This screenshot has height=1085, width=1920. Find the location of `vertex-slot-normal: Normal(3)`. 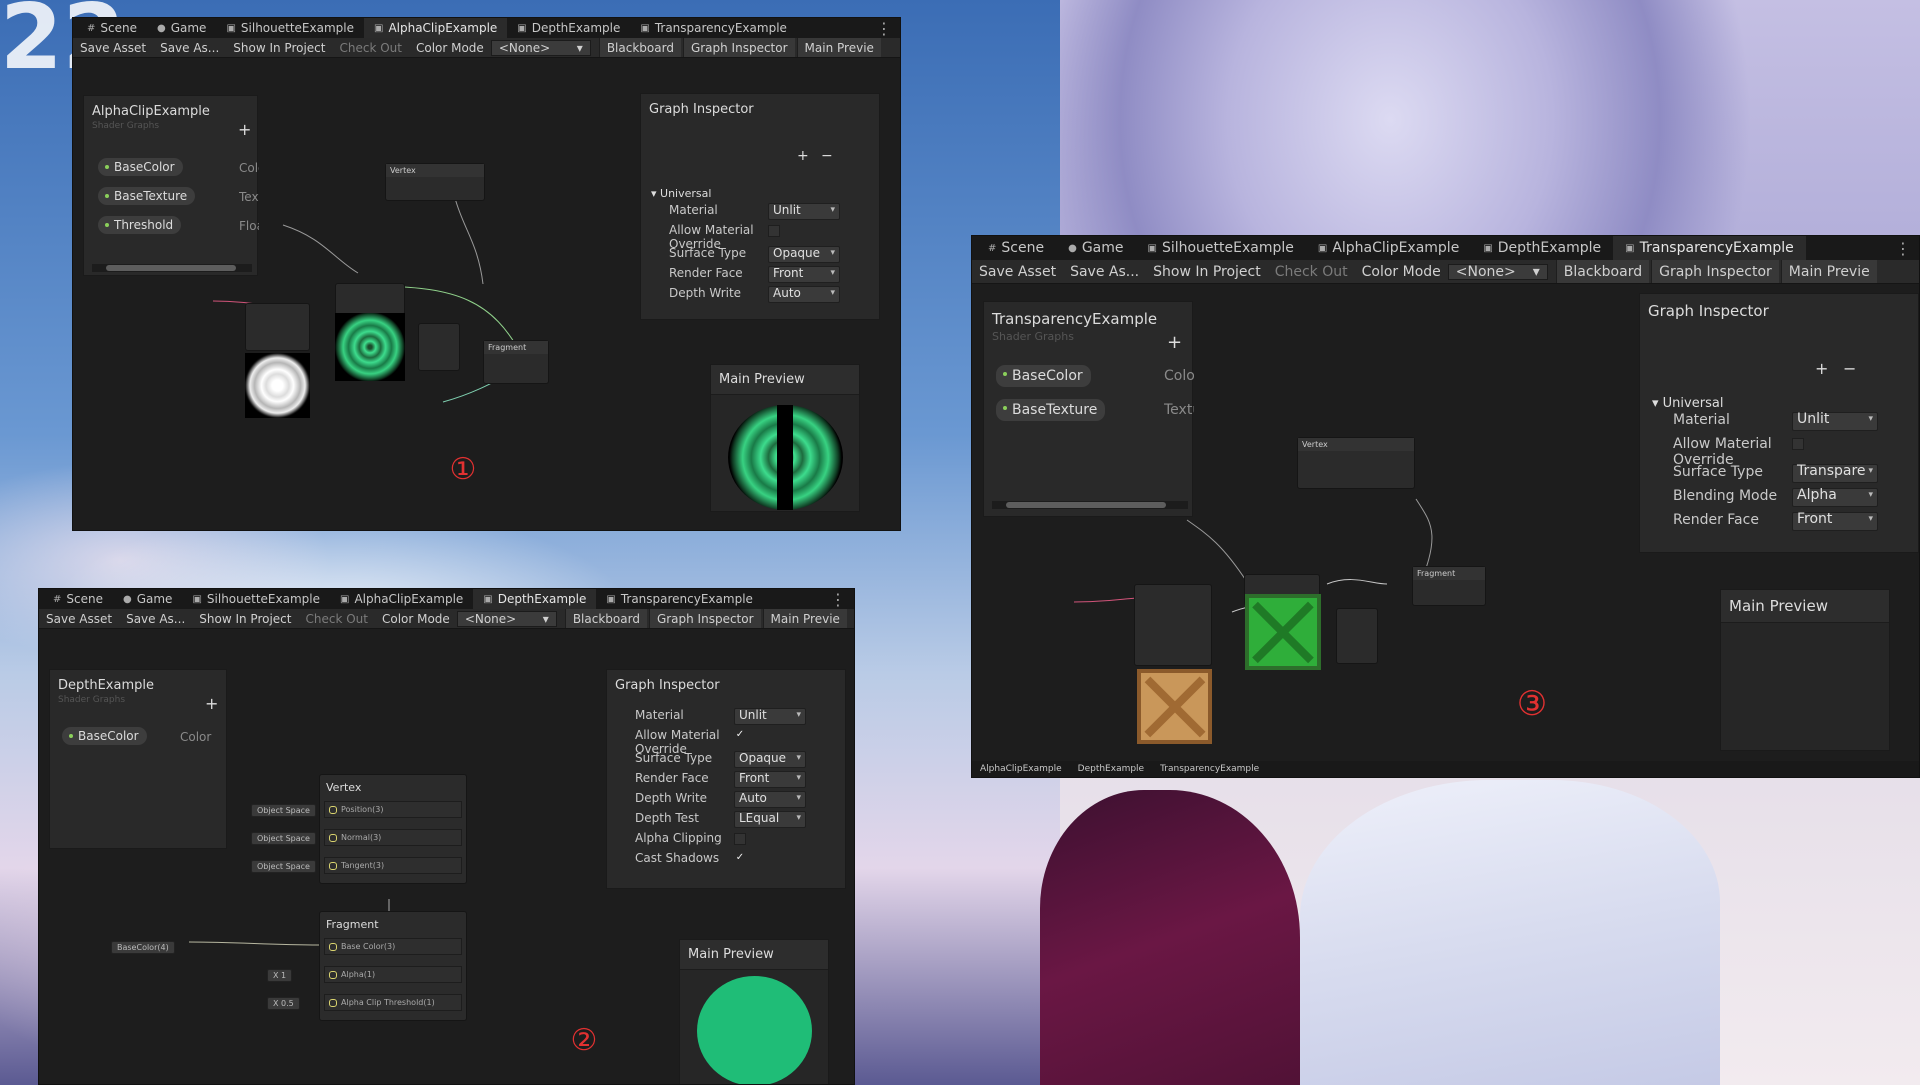

vertex-slot-normal: Normal(3) is located at coordinates (393, 837).